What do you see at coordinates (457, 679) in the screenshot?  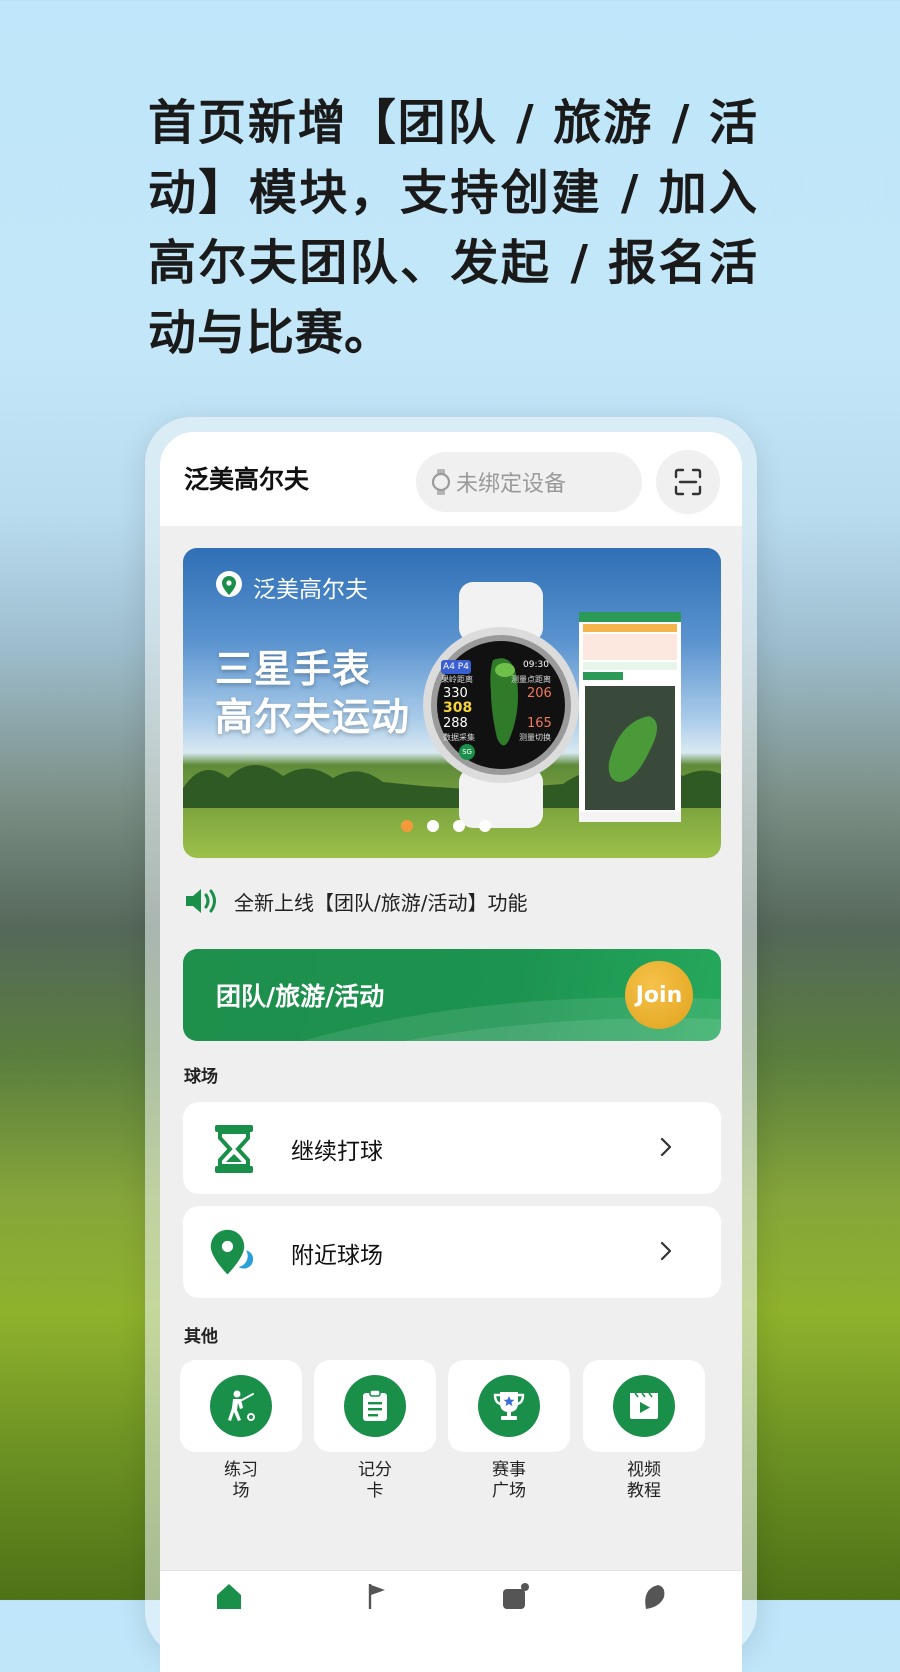 I see `watch-left-caption: 果岭距离` at bounding box center [457, 679].